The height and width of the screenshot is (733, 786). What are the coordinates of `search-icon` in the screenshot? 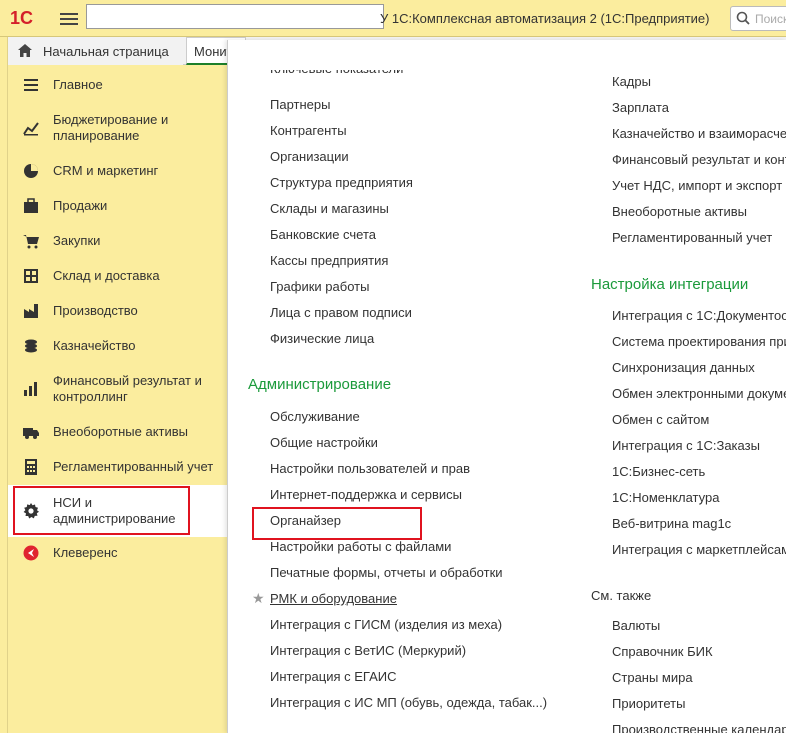 It's located at (743, 18).